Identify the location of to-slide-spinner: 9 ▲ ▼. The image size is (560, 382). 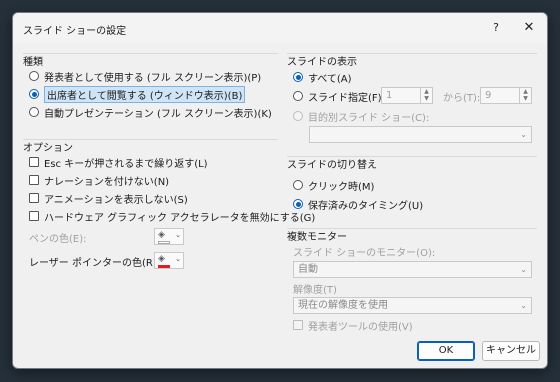
(506, 95).